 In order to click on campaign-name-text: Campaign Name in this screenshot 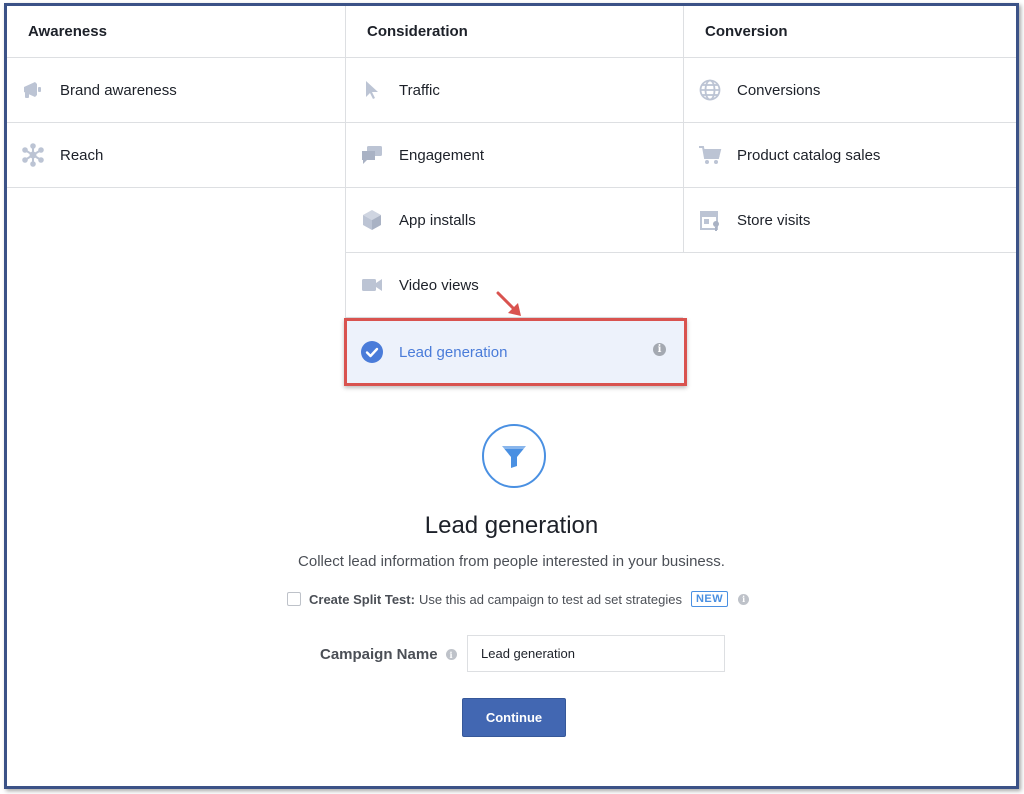, I will do `click(379, 654)`.